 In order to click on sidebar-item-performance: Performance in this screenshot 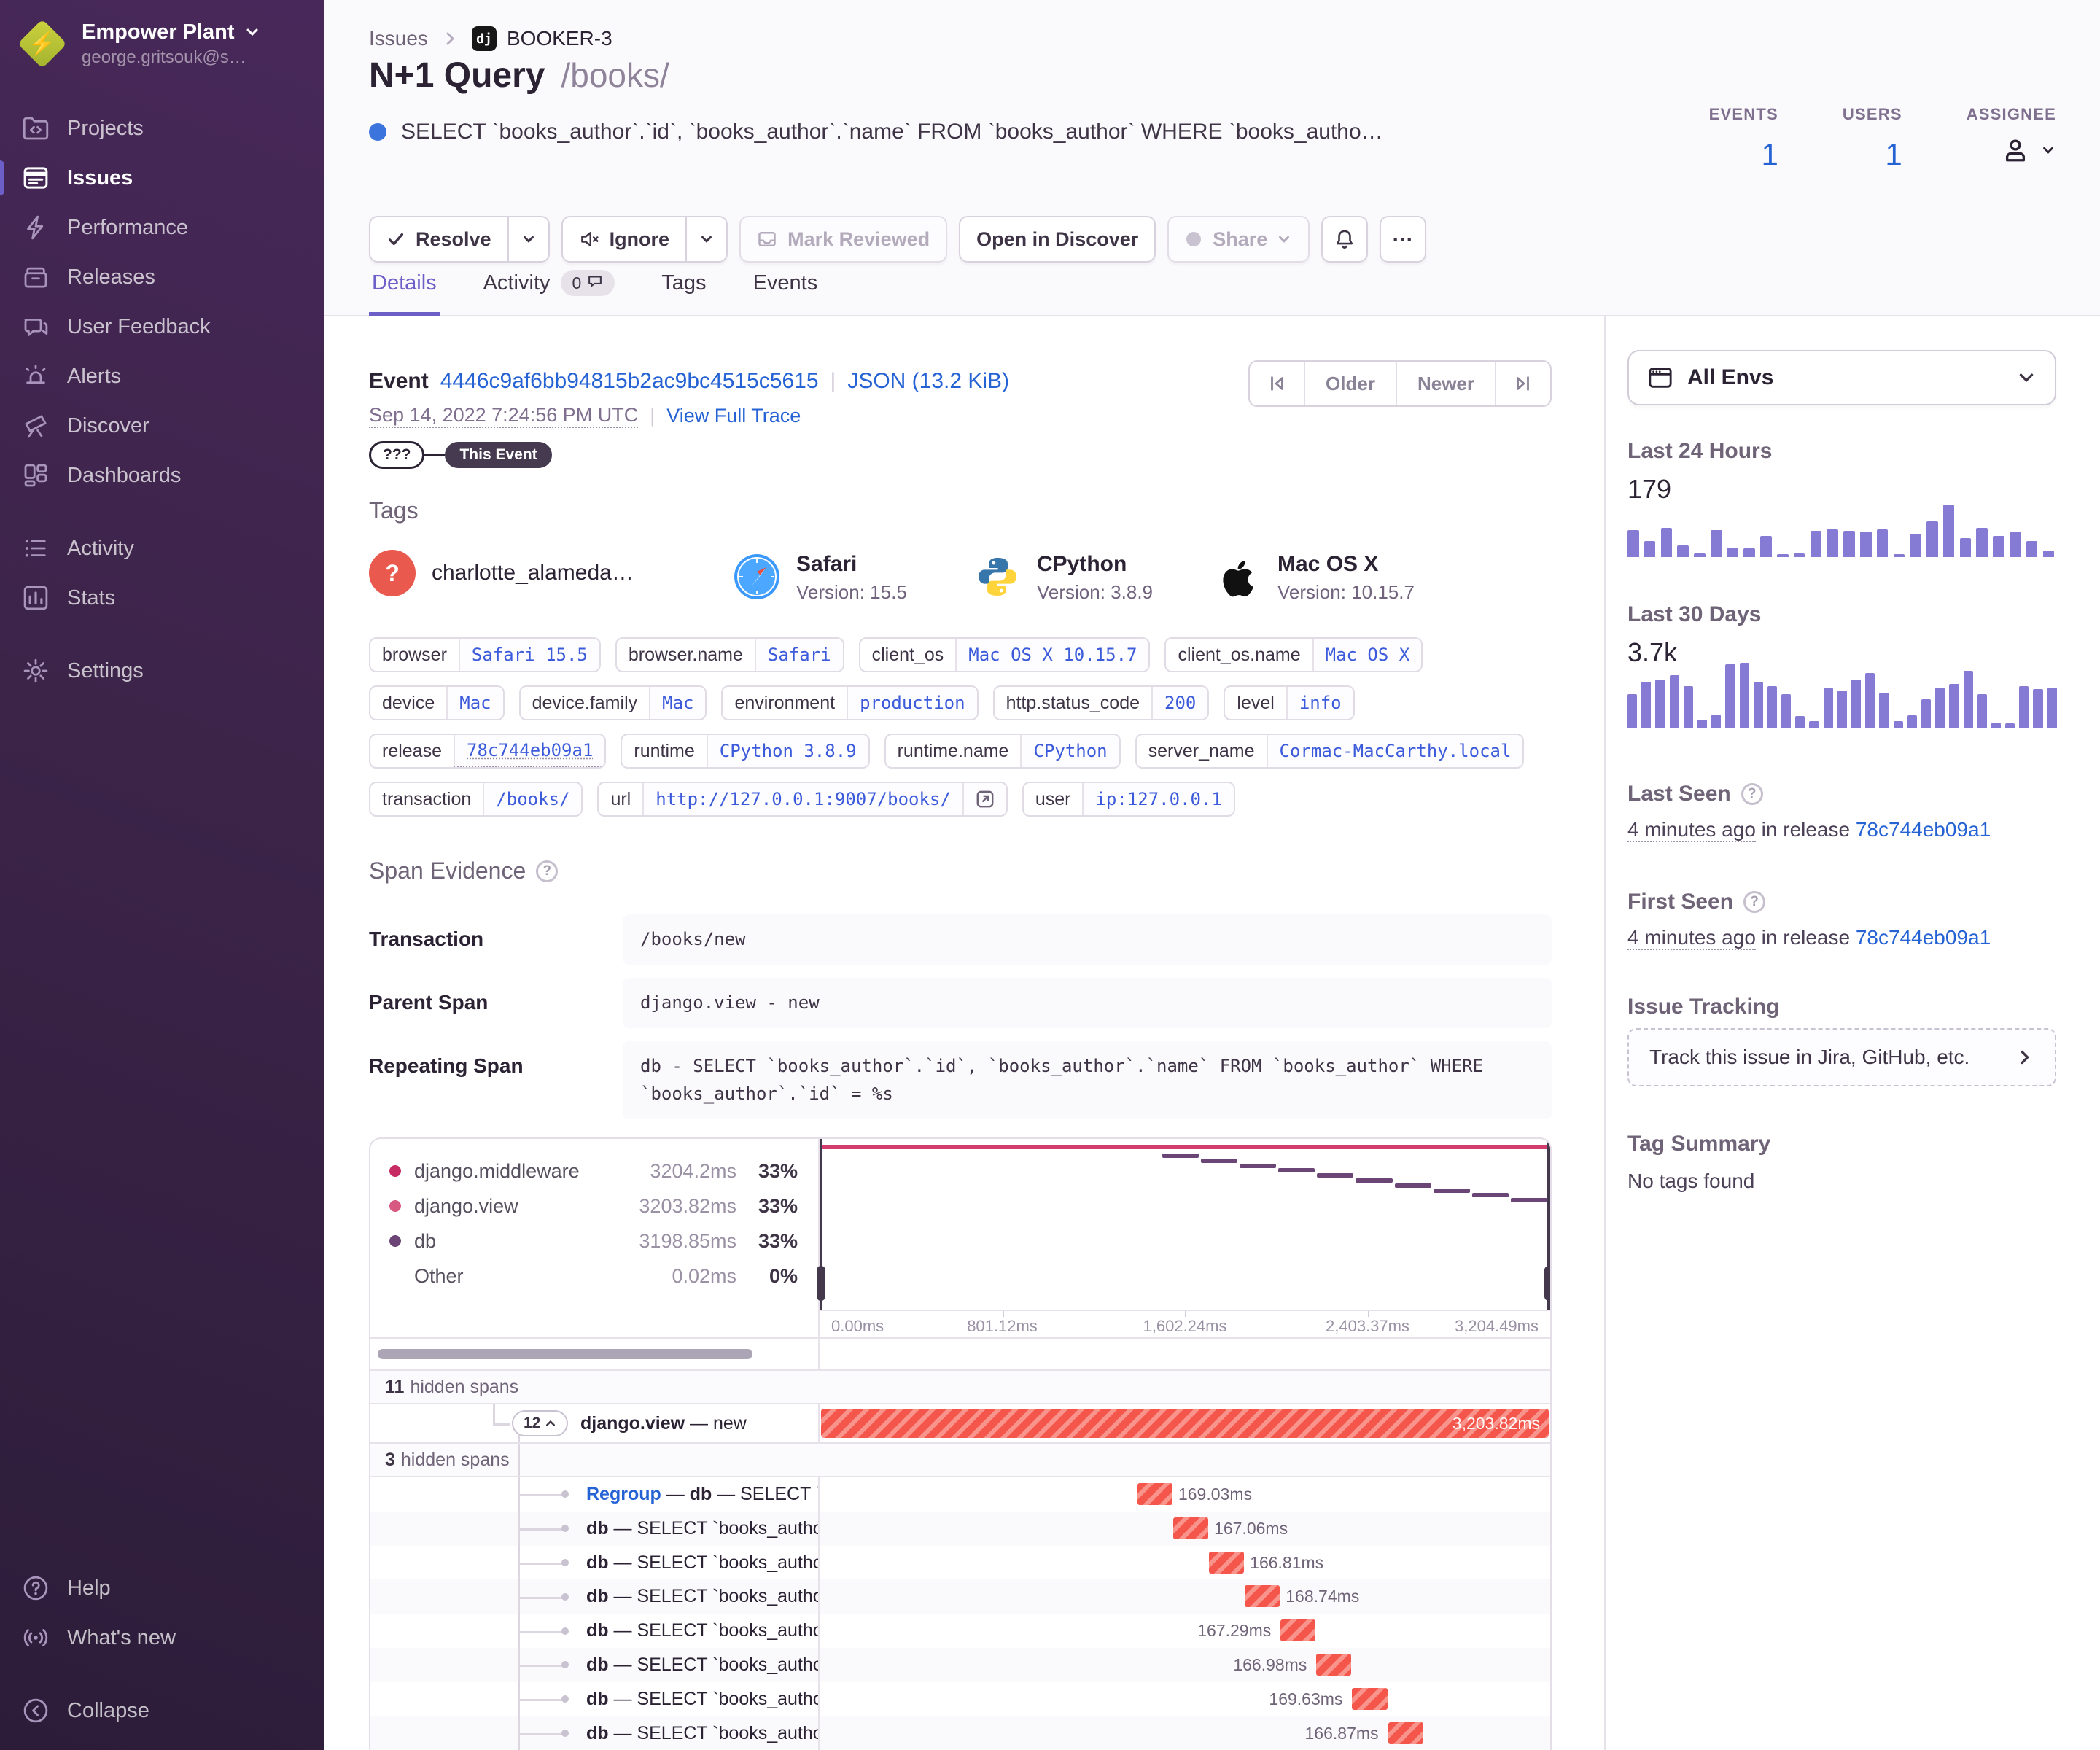, I will do `click(162, 227)`.